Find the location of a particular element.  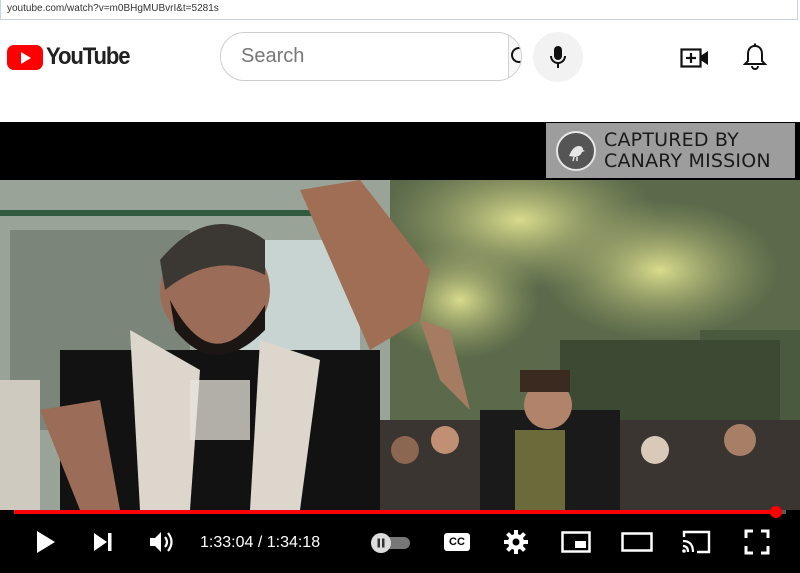

settings-icon is located at coordinates (516, 542).